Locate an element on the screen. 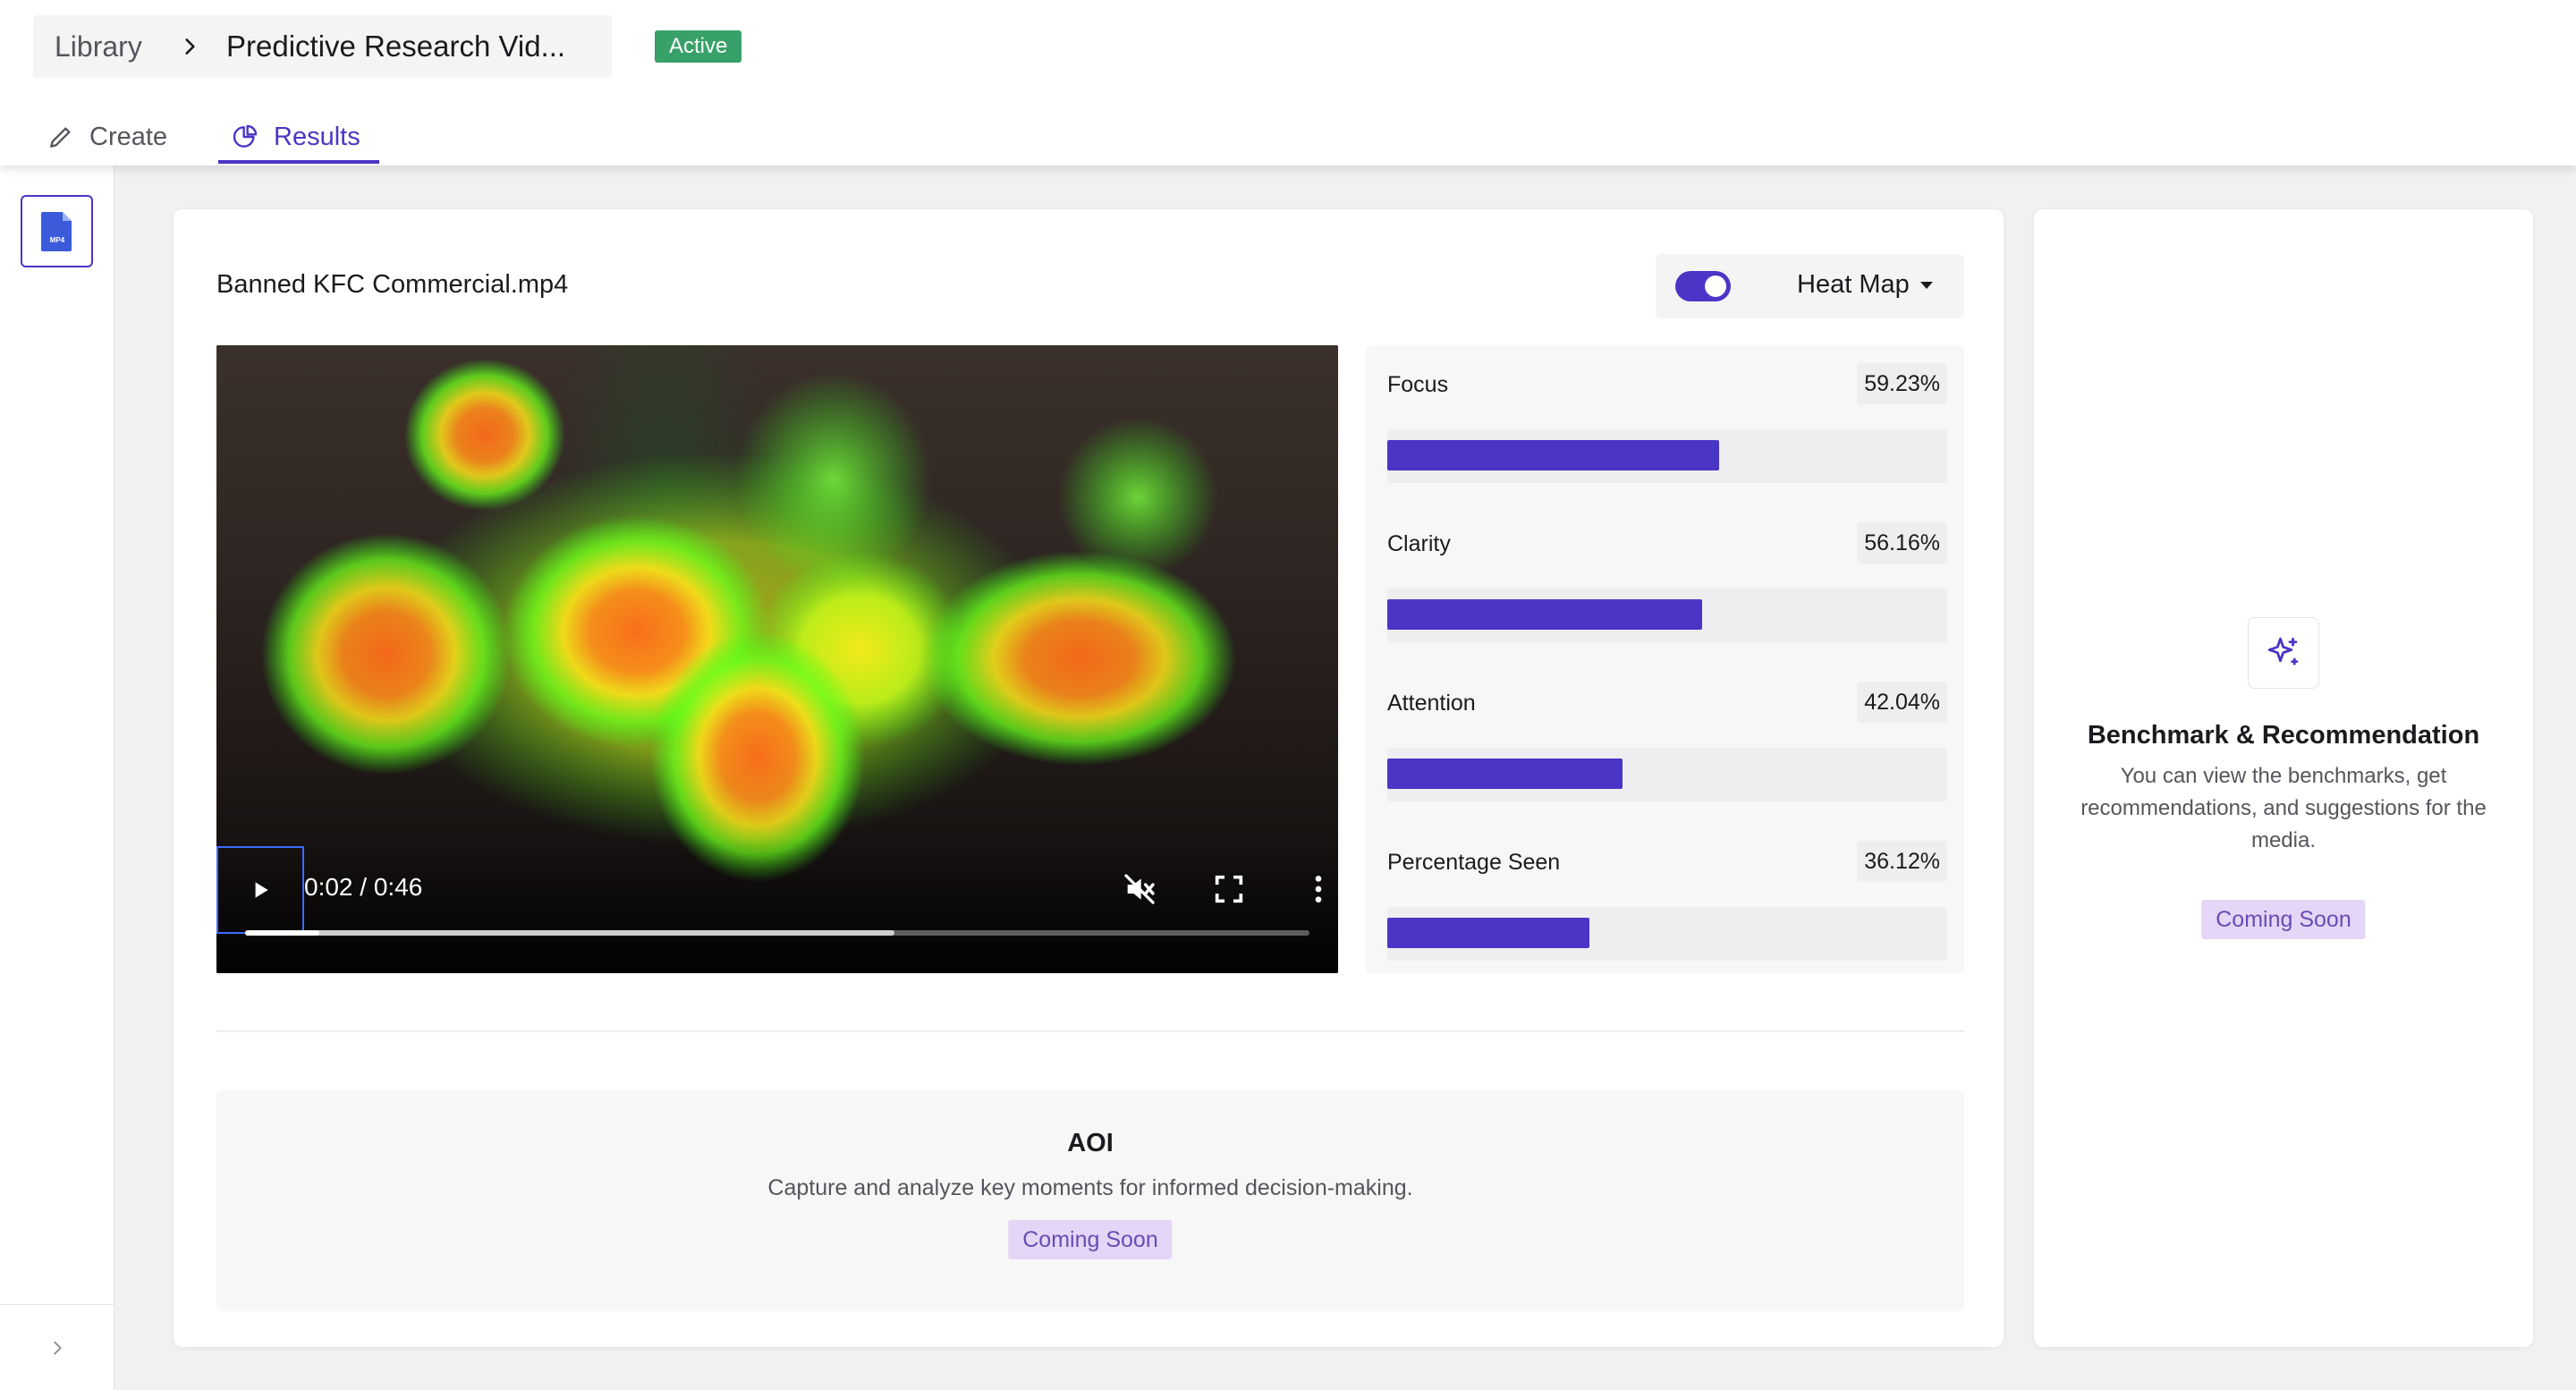  tab-create: Create is located at coordinates (107, 136).